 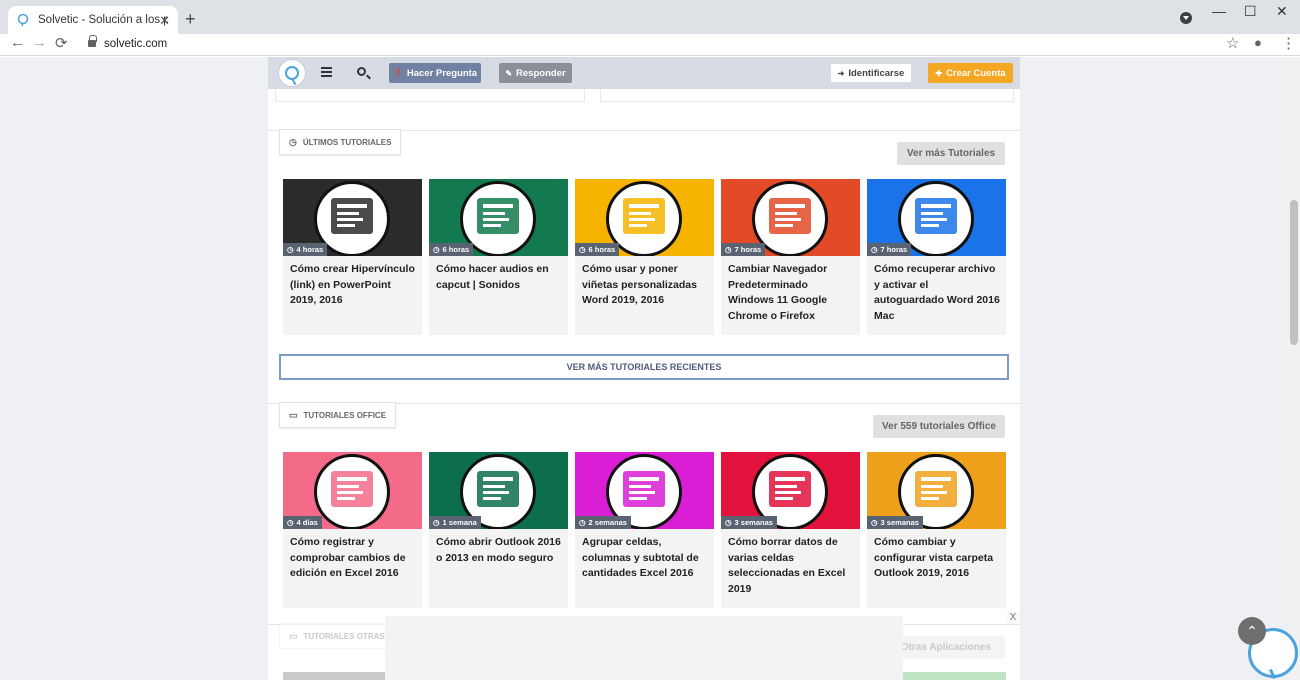 I want to click on question-icon: ❓, so click(x=397, y=73).